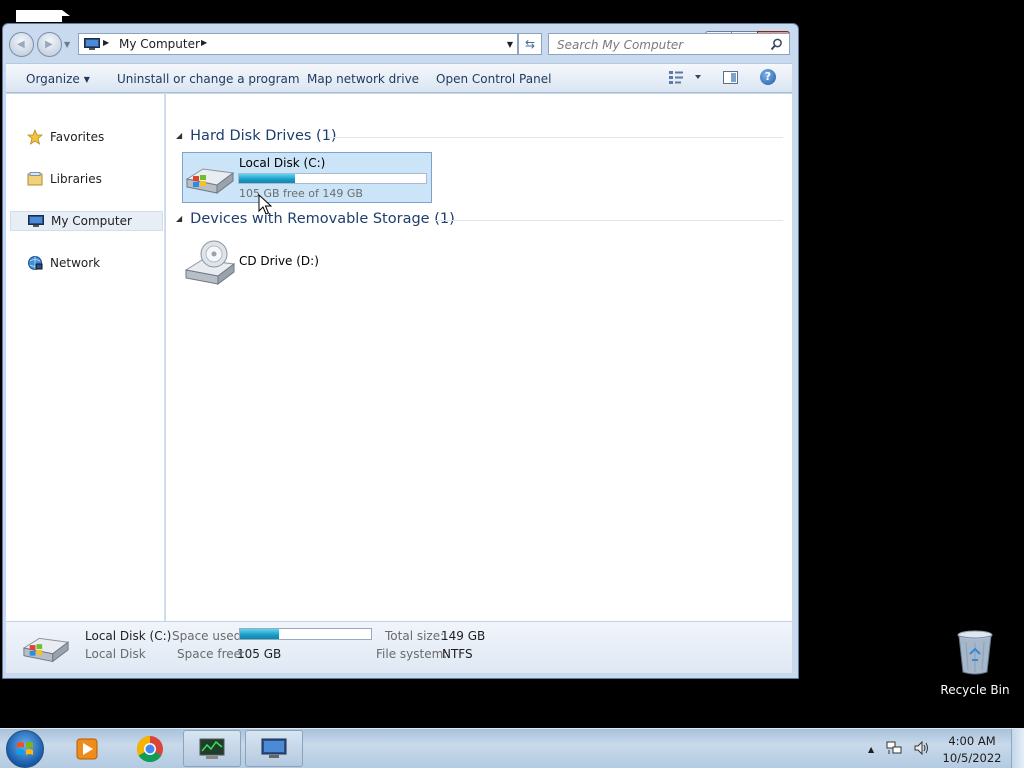  I want to click on search-input, so click(662, 45).